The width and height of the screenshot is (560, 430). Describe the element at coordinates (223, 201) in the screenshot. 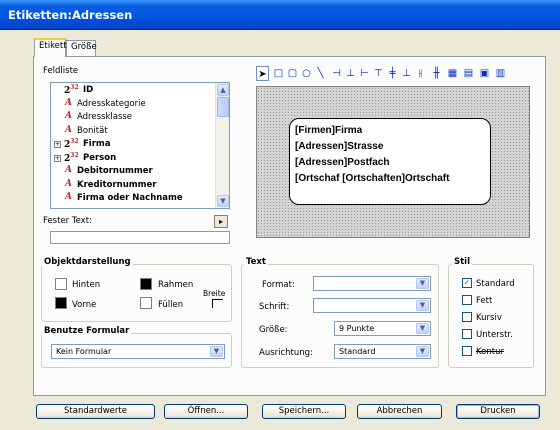

I see `scroll-down-icon: ▼` at that location.